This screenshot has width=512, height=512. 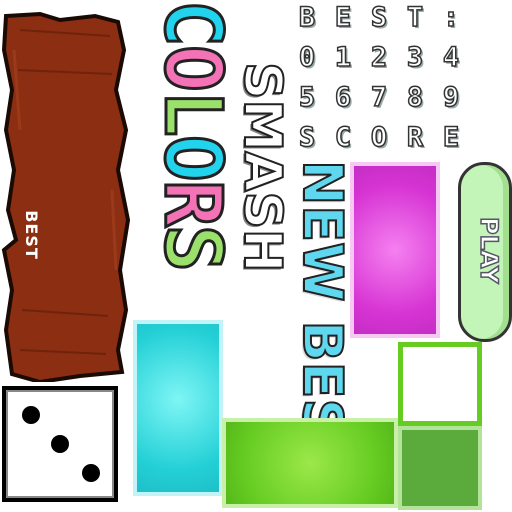 What do you see at coordinates (489, 250) in the screenshot?
I see `play-label: PLAY` at bounding box center [489, 250].